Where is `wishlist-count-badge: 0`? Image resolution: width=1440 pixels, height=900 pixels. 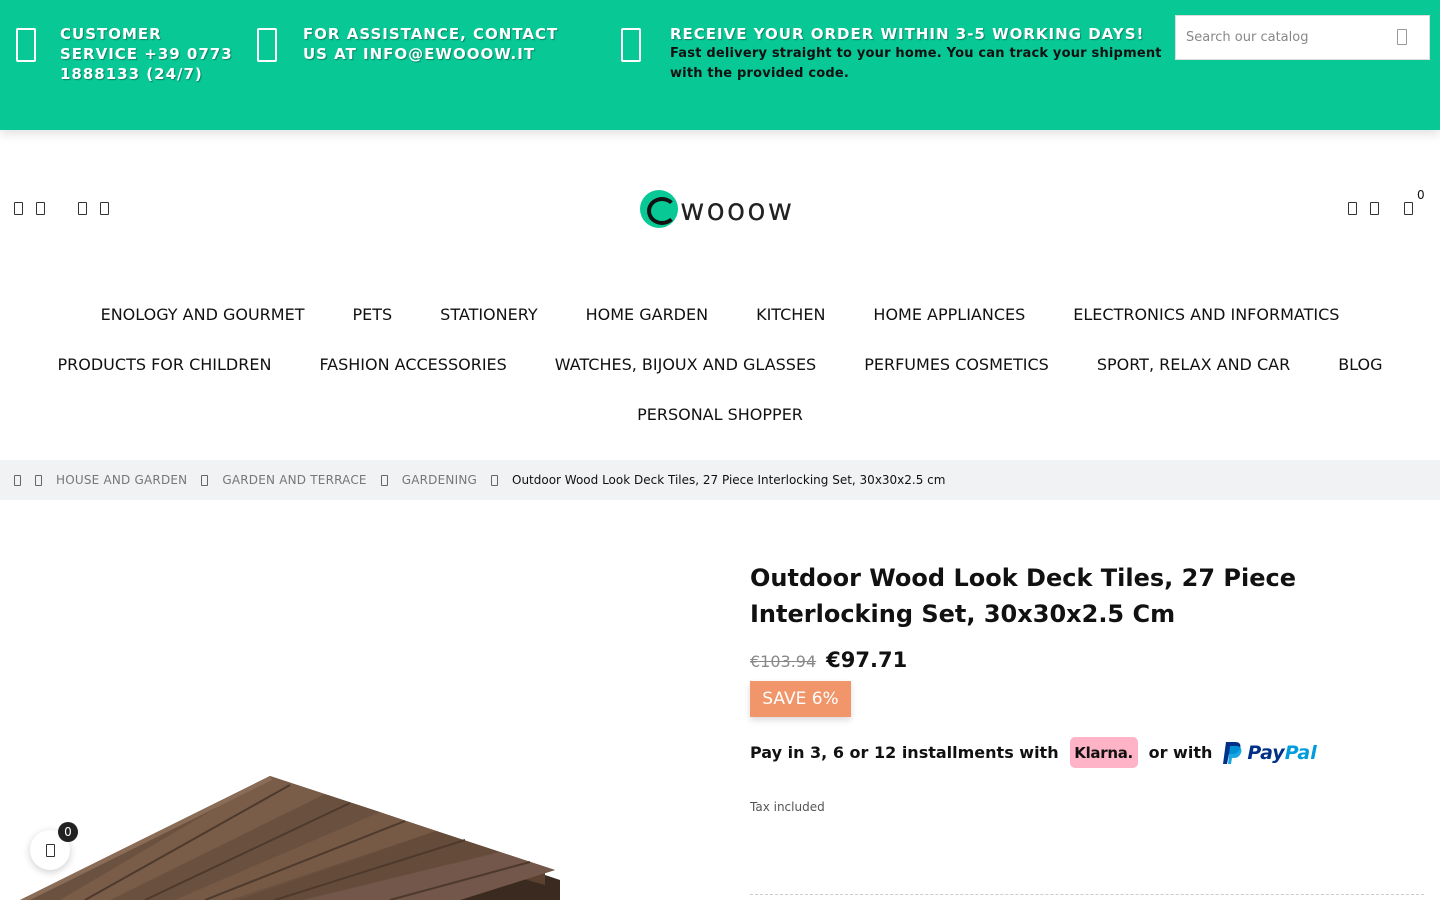 wishlist-count-badge: 0 is located at coordinates (68, 832).